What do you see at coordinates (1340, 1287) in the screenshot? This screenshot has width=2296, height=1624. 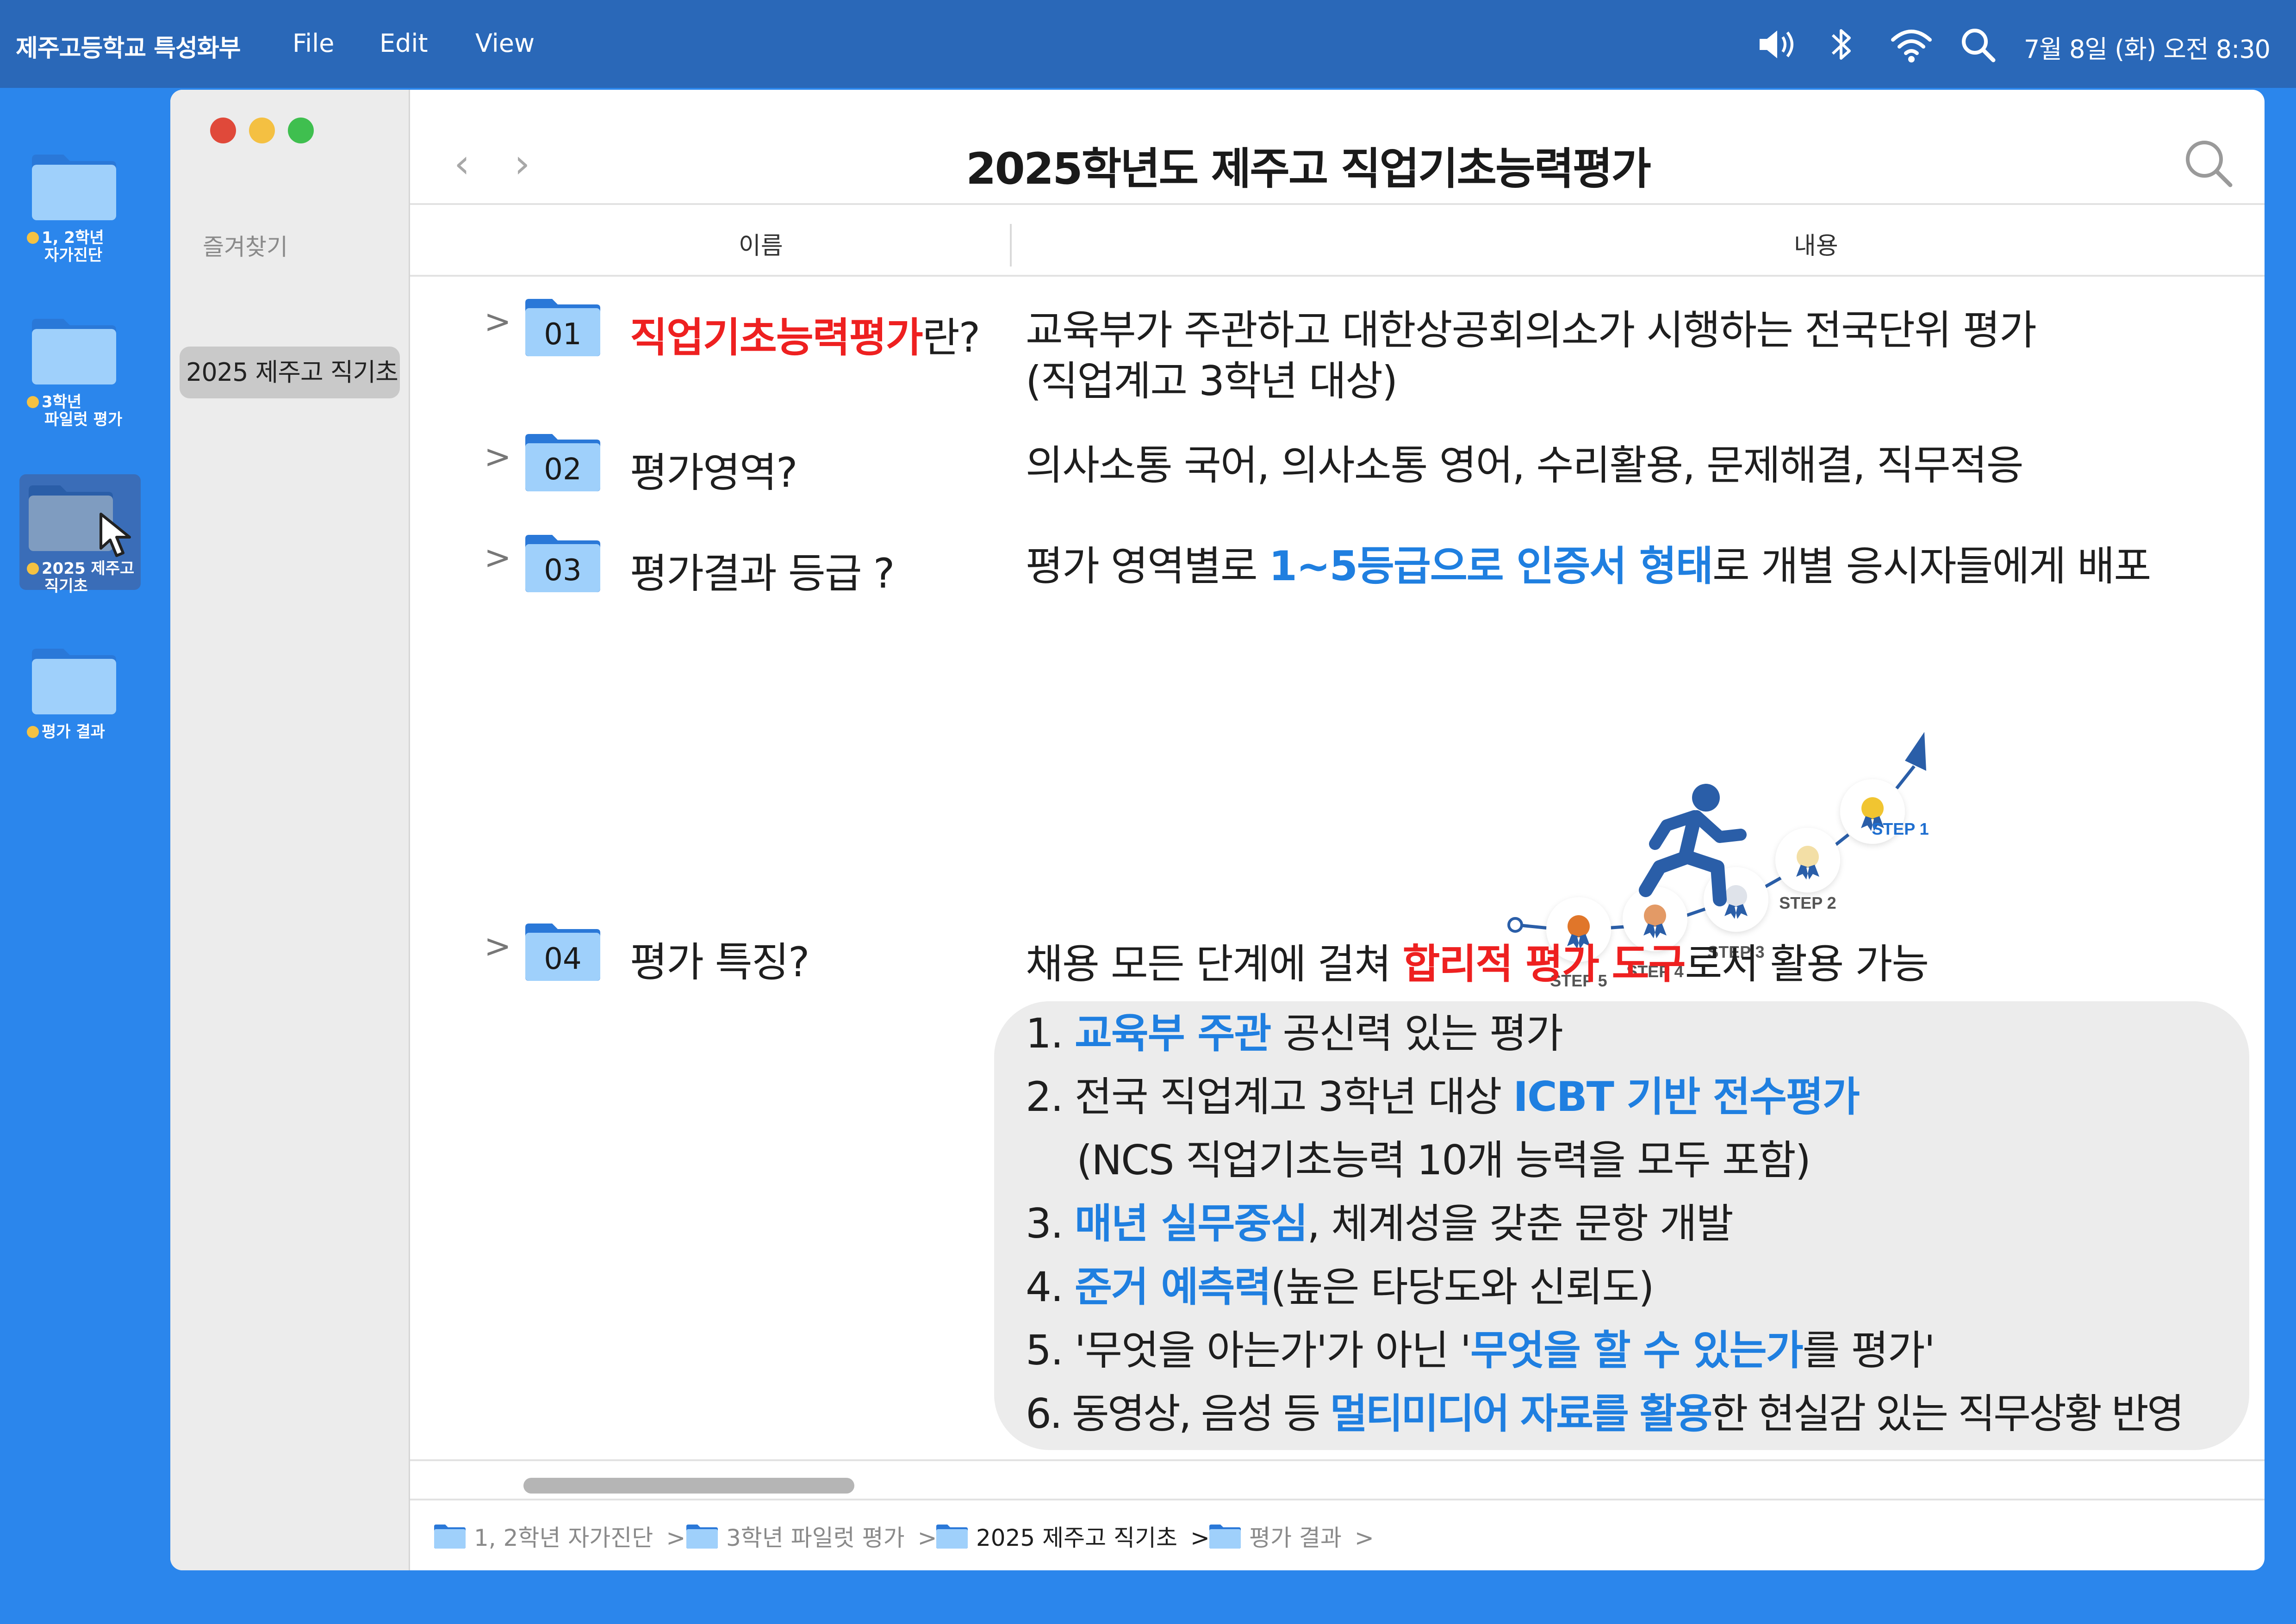 I see `feature-item: 4. 준거 예측력(높은 타당도와 신뢰도)` at bounding box center [1340, 1287].